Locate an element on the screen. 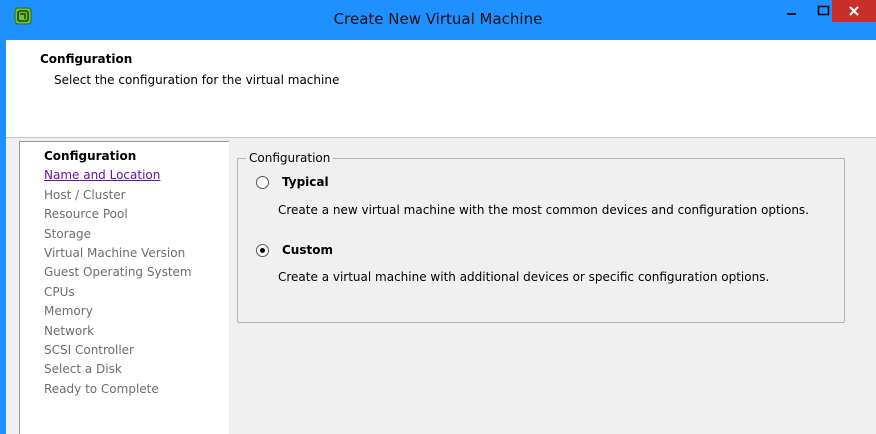 The image size is (876, 434). custom-option: Custom is located at coordinates (294, 250).